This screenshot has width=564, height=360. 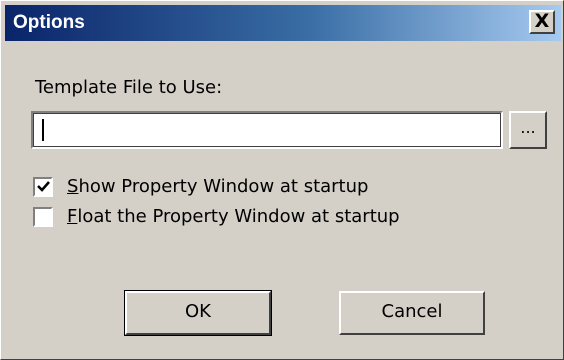 I want to click on template-file-input, so click(x=267, y=130).